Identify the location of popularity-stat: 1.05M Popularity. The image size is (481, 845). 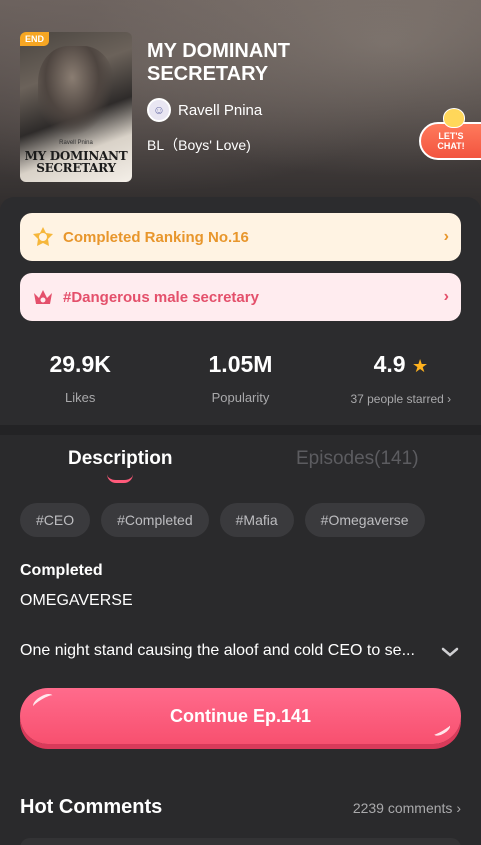
(240, 378).